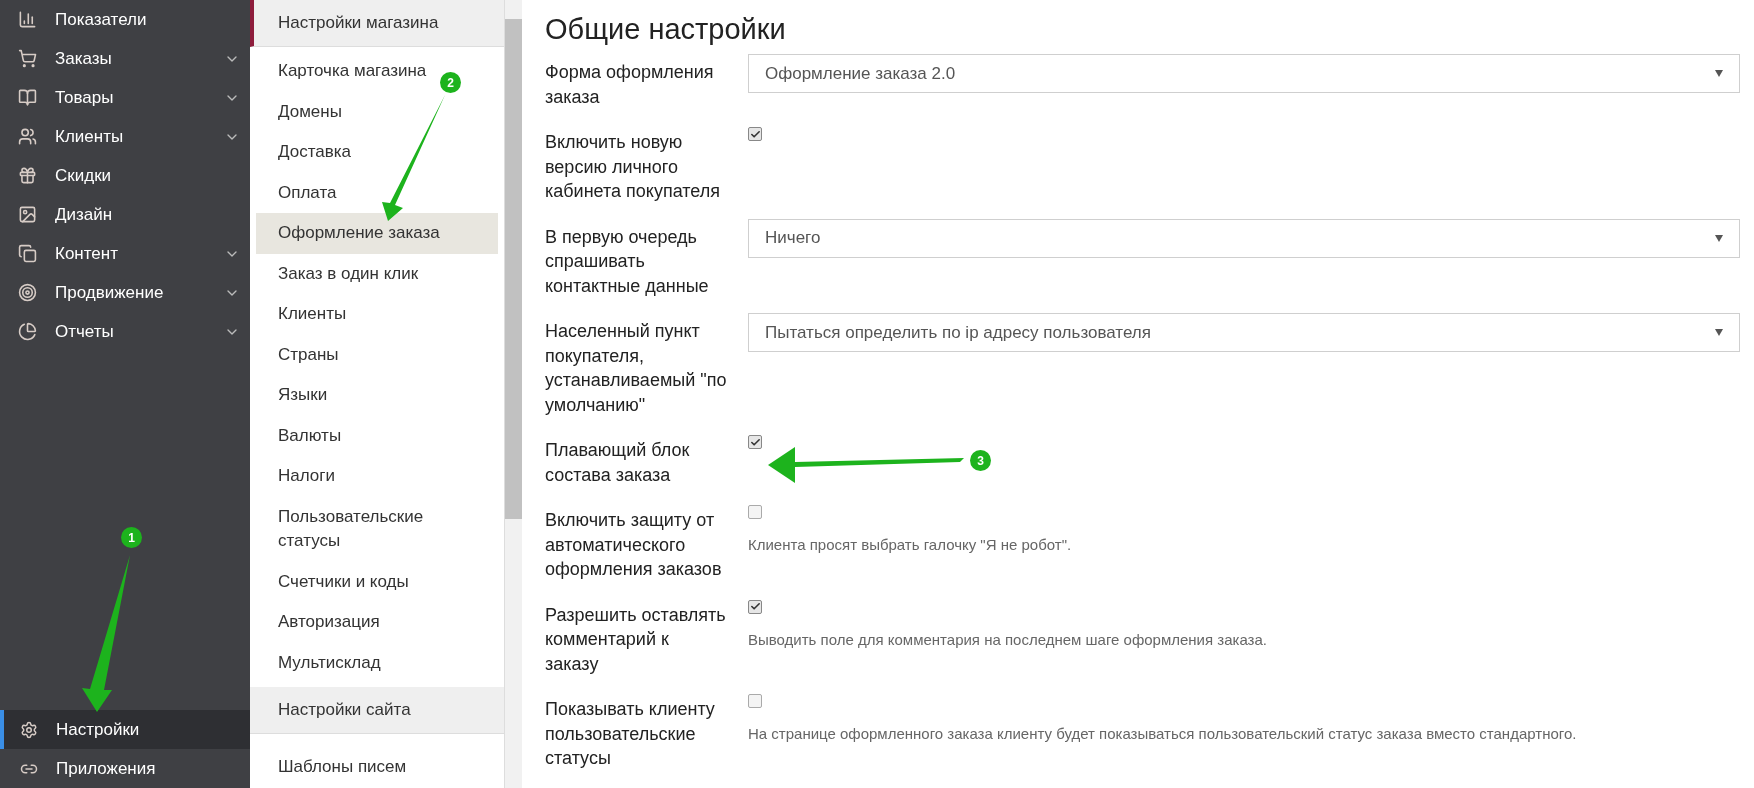 This screenshot has width=1754, height=788. What do you see at coordinates (27, 253) in the screenshot?
I see `copy-icon` at bounding box center [27, 253].